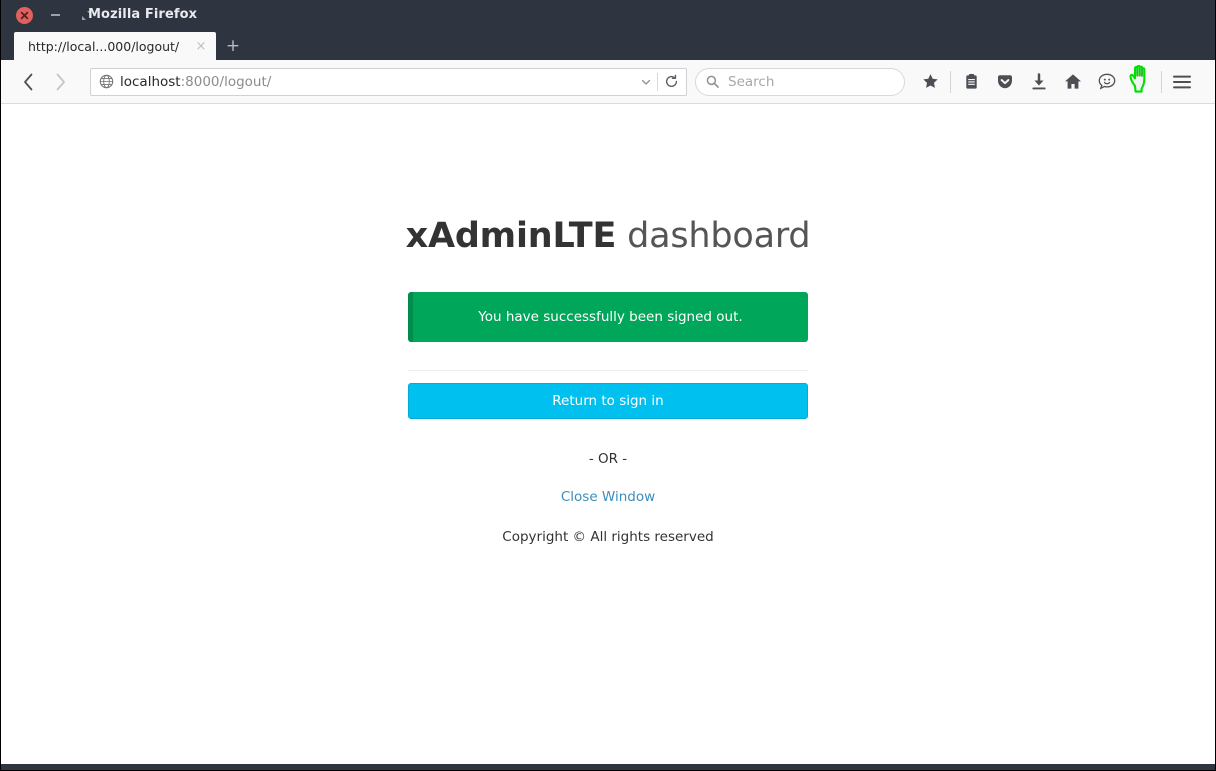 Image resolution: width=1216 pixels, height=771 pixels. I want to click on back-button, so click(28, 82).